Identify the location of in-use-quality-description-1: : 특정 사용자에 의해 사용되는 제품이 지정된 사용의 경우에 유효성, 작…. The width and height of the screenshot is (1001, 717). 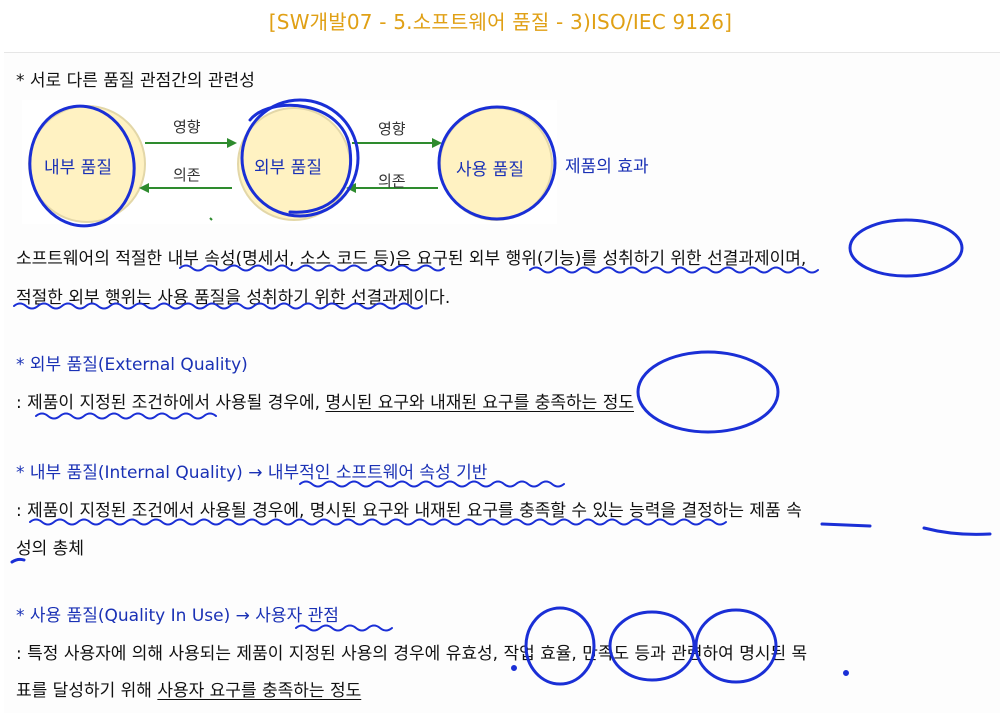
(412, 654).